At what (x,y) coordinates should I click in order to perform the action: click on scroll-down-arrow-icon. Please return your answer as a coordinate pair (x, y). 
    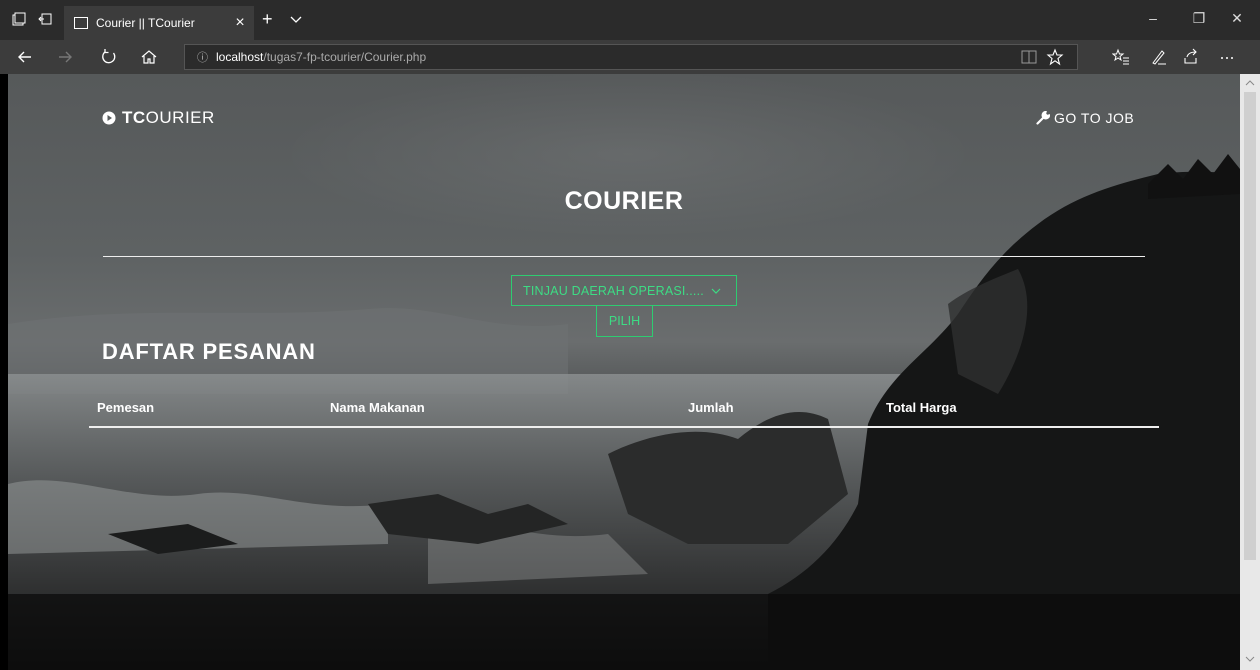
    Looking at the image, I should click on (1250, 659).